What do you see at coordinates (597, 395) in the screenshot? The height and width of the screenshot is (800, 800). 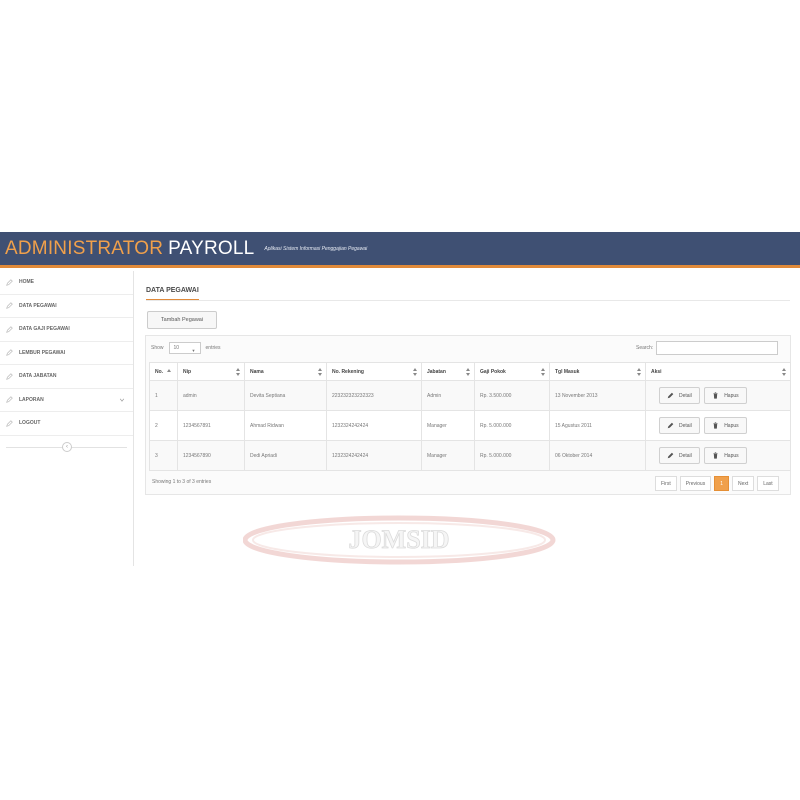 I see `cell-tgl: 13 November 2013` at bounding box center [597, 395].